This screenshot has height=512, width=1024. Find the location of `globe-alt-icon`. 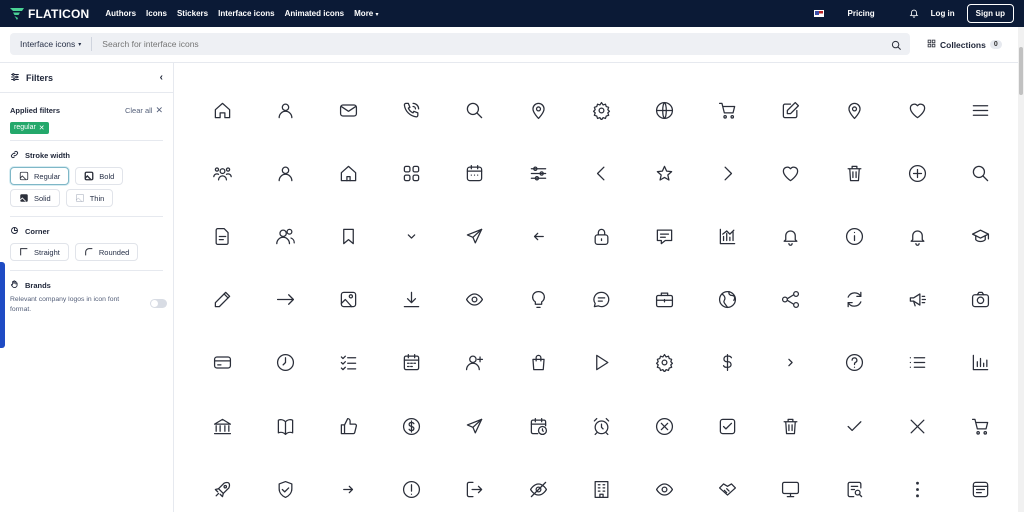

globe-alt-icon is located at coordinates (728, 300).